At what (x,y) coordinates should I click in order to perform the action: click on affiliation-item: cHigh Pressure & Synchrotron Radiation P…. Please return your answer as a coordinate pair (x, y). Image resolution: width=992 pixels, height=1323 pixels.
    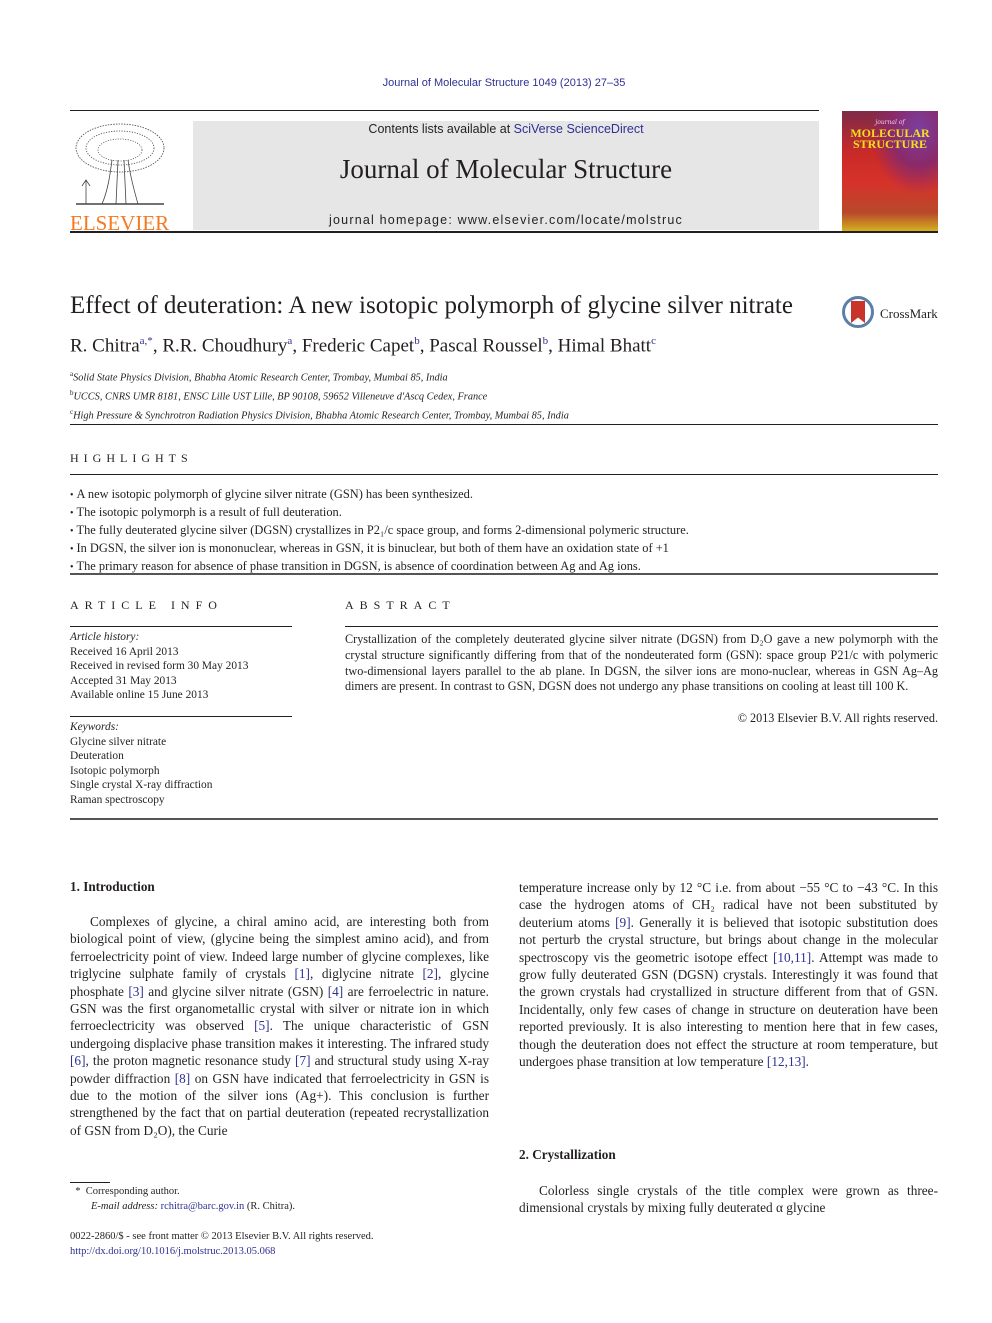
    Looking at the image, I should click on (319, 414).